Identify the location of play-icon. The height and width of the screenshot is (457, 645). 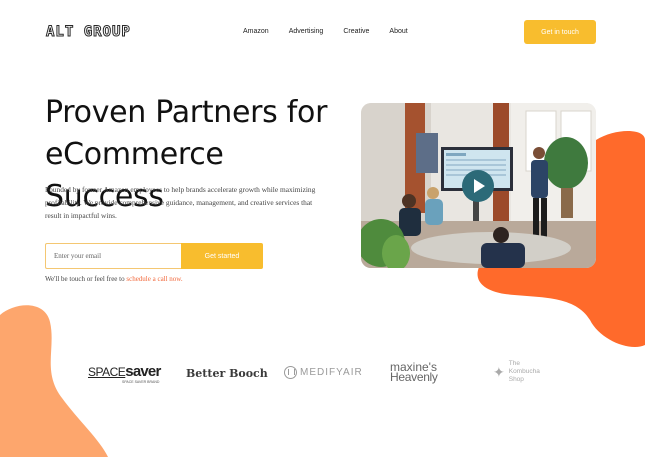
(479, 186).